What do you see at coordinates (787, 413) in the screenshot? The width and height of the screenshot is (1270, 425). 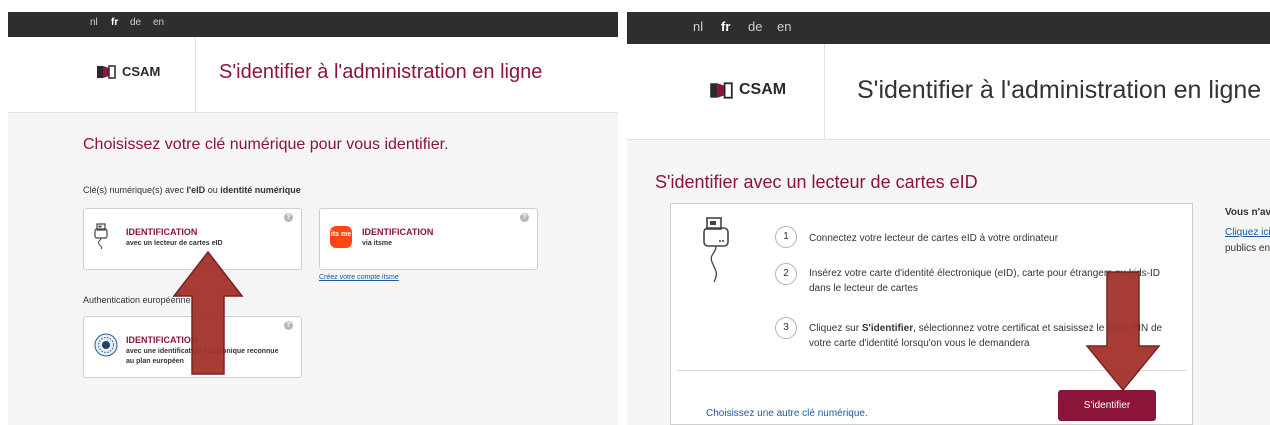 I see `choose-other-key-link: Choisissez une autre clé numérique.` at bounding box center [787, 413].